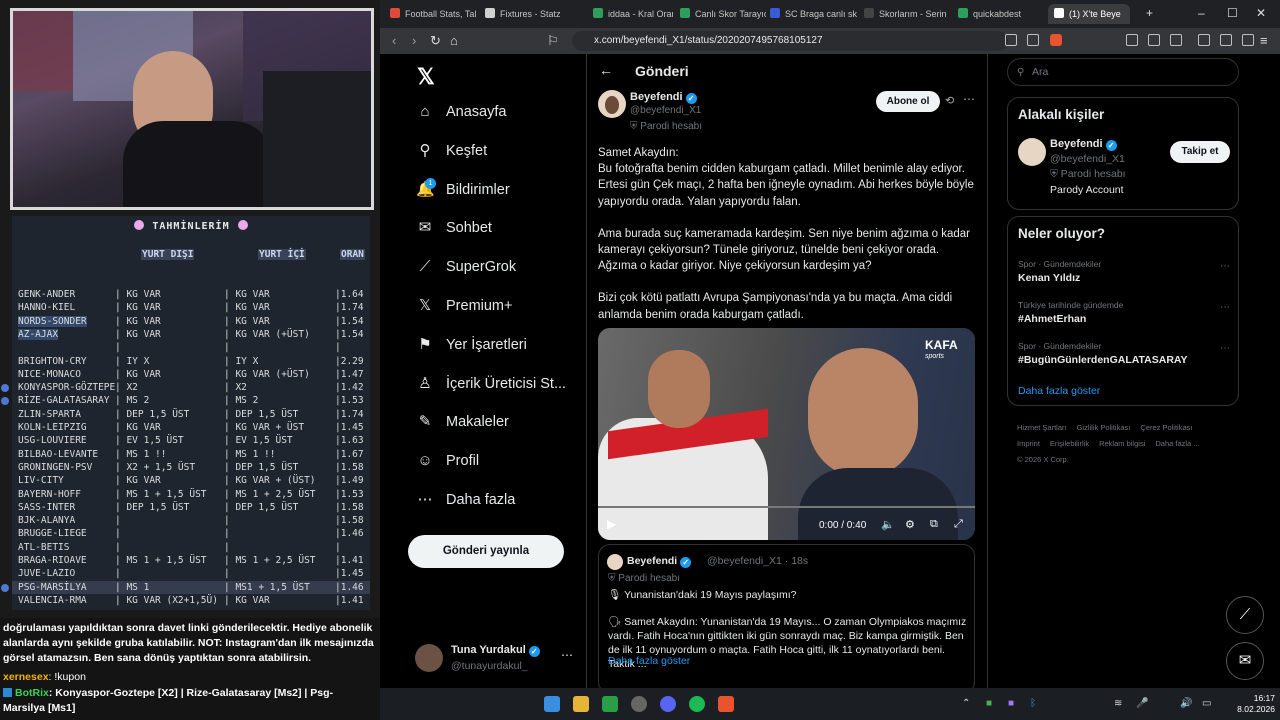 Image resolution: width=1280 pixels, height=720 pixels. Describe the element at coordinates (486, 551) in the screenshot. I see `post-button: Gönderi yayınla` at that location.